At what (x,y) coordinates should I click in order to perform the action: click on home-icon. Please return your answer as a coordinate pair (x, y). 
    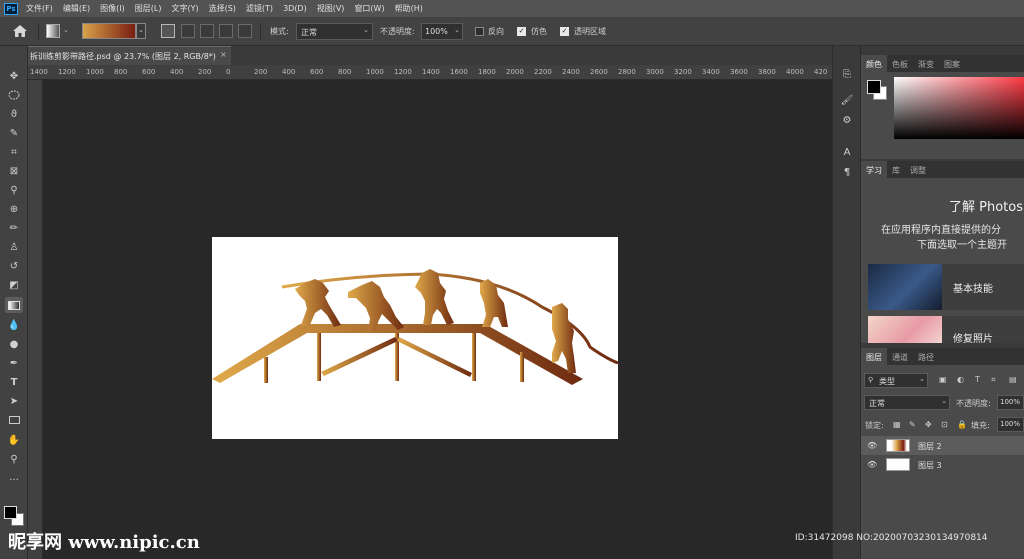
    Looking at the image, I should click on (20, 31).